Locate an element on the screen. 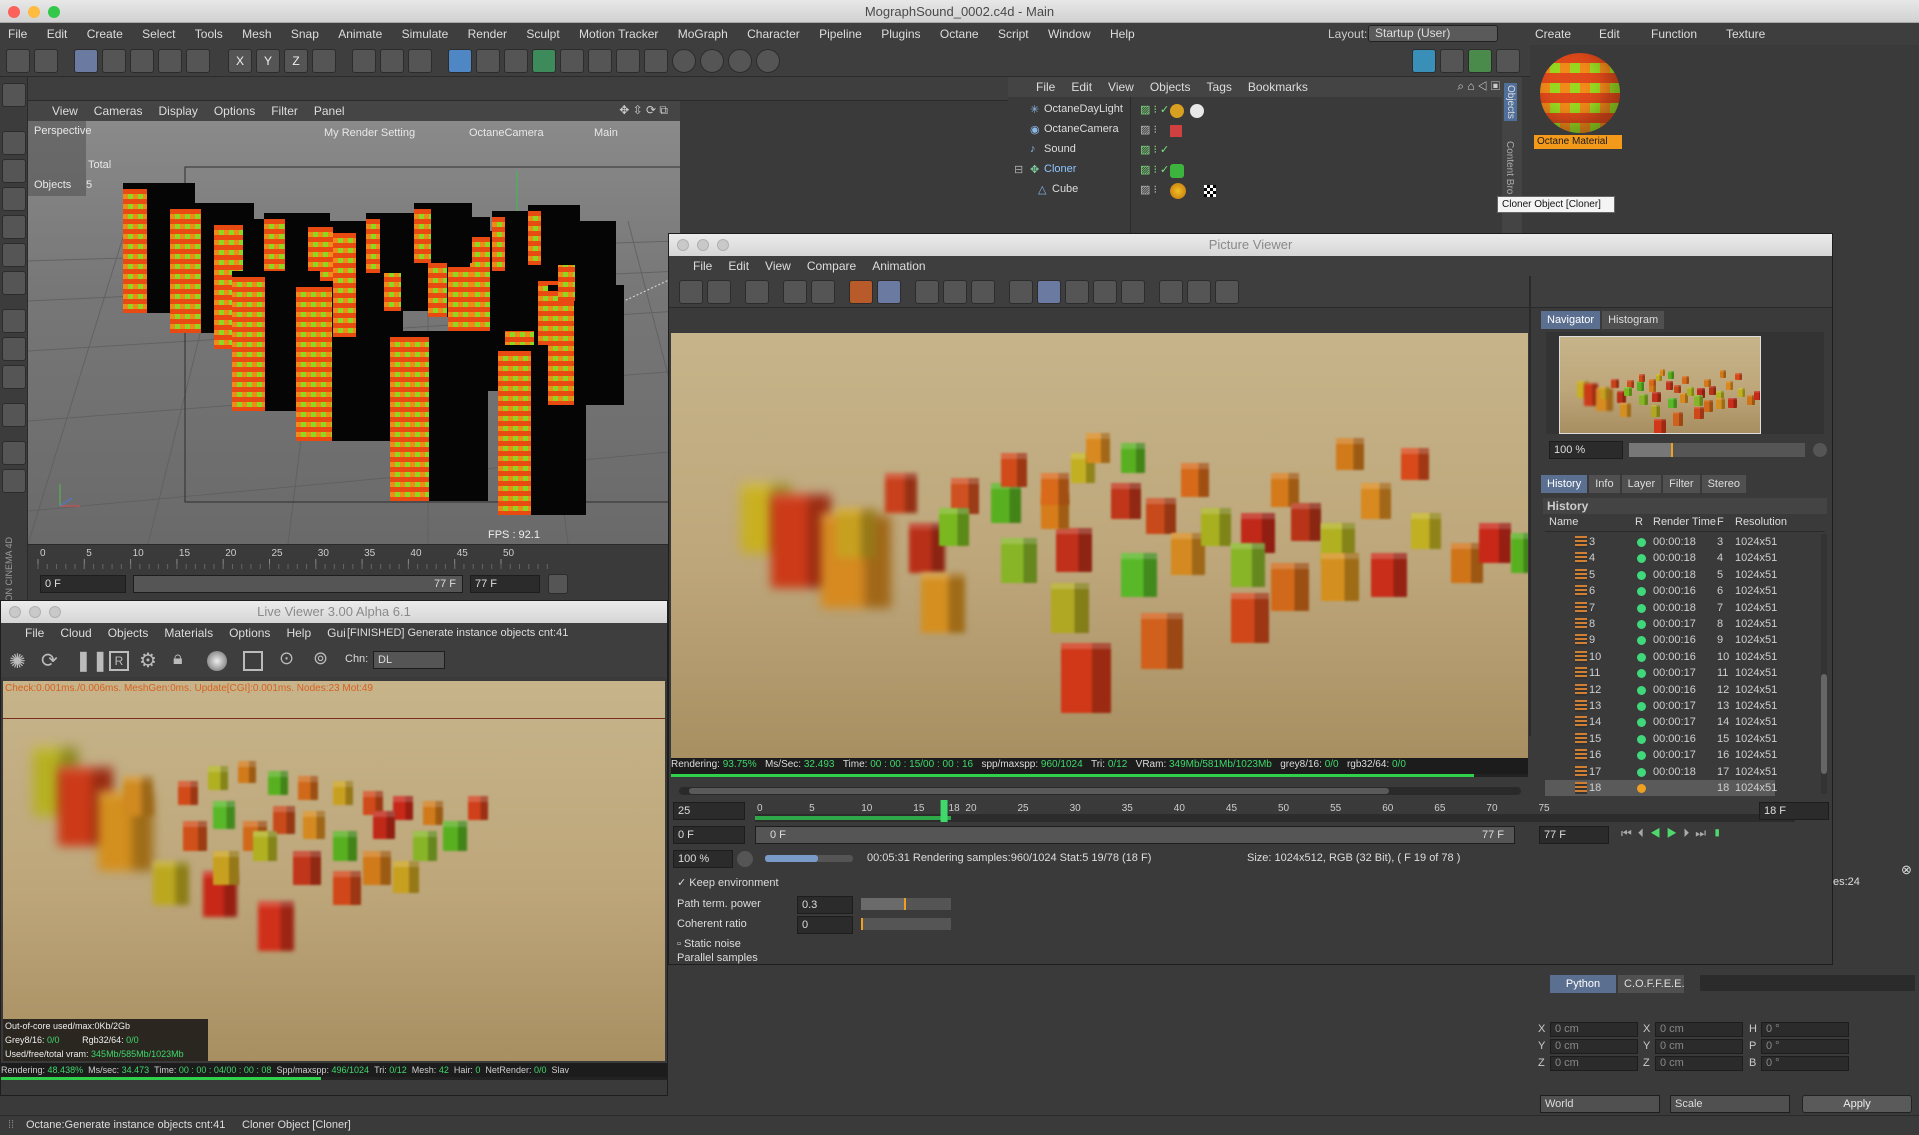 This screenshot has width=1919, height=1135. menu-tools: Tools is located at coordinates (209, 34).